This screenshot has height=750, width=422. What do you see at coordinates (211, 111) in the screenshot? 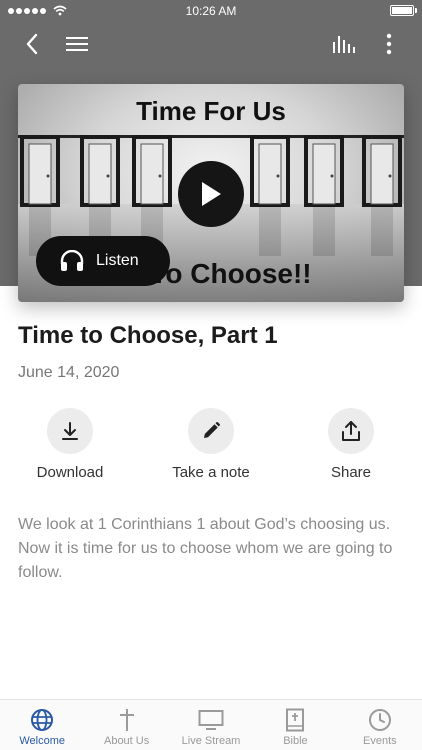
I see `artwork-title: Time For Us` at bounding box center [211, 111].